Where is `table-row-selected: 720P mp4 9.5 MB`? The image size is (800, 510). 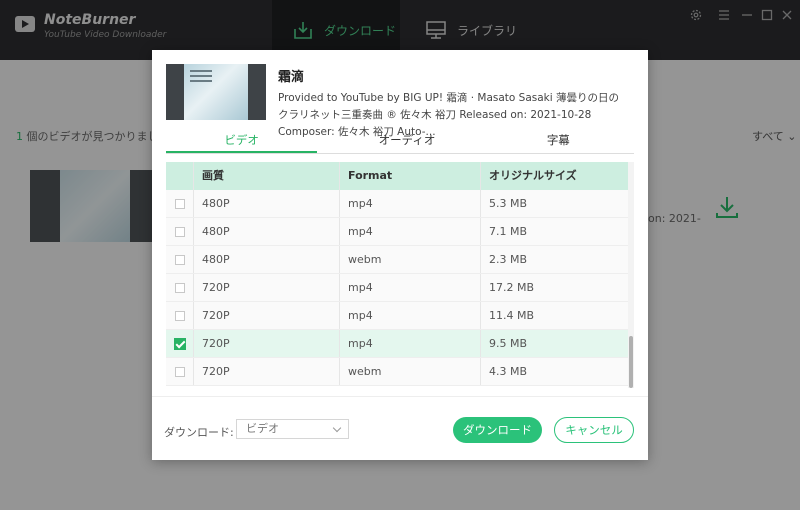
table-row-selected: 720P mp4 9.5 MB is located at coordinates (397, 344).